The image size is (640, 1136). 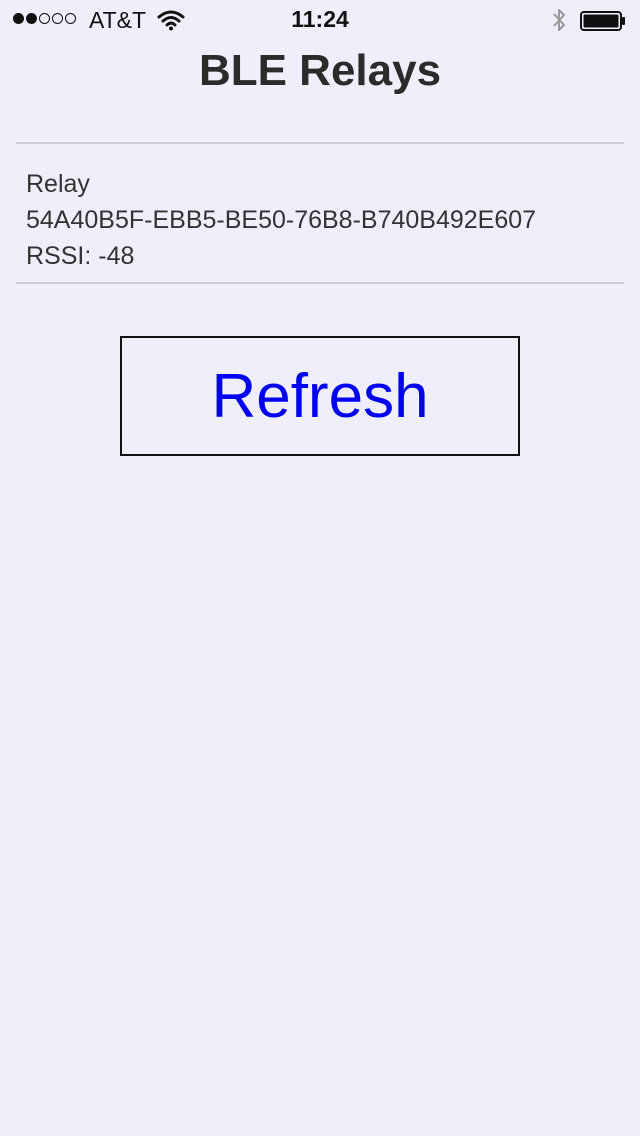 What do you see at coordinates (320, 396) in the screenshot?
I see `refresh-button: Refresh` at bounding box center [320, 396].